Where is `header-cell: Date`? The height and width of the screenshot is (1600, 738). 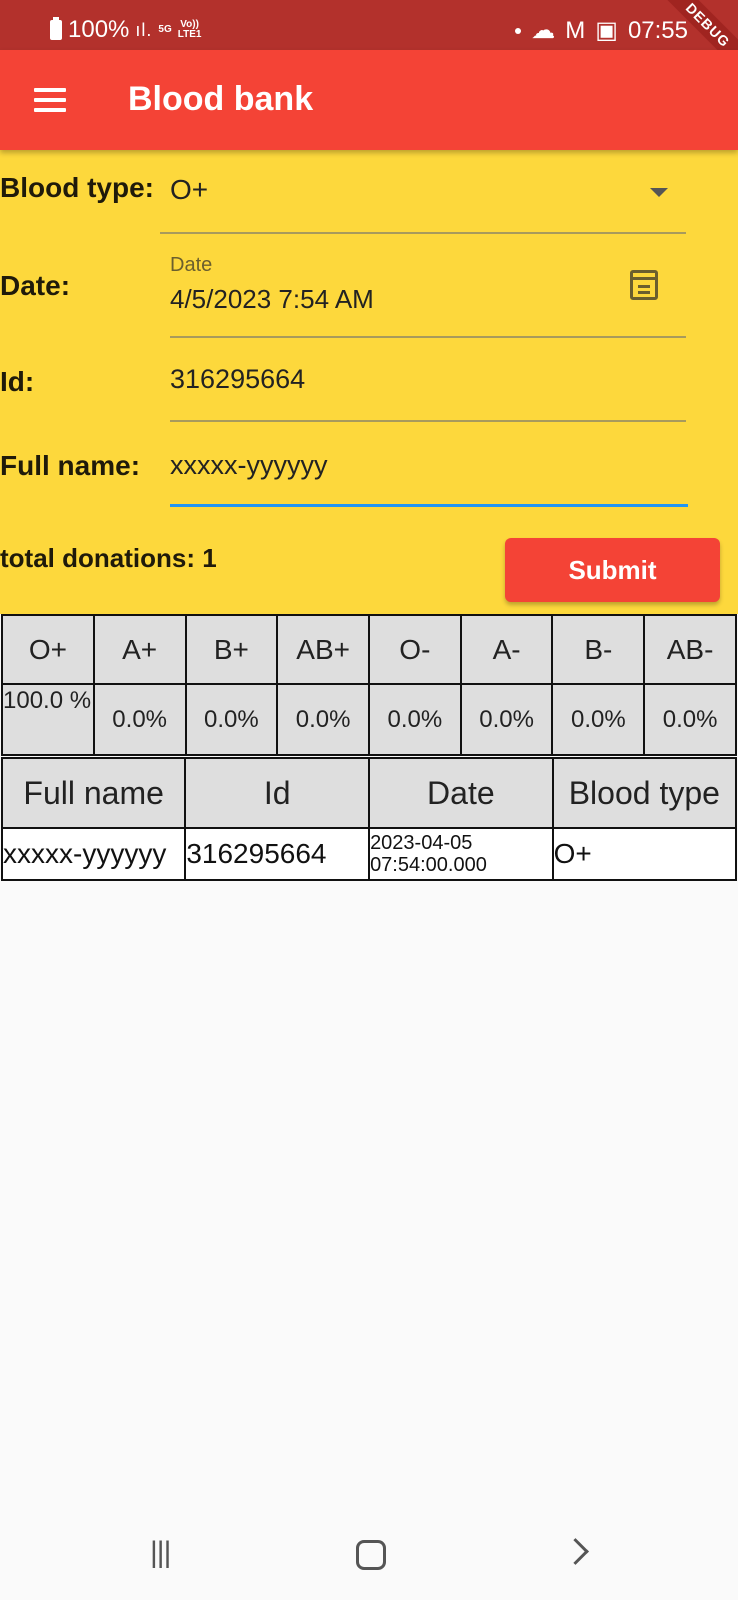
header-cell: Date is located at coordinates (461, 793).